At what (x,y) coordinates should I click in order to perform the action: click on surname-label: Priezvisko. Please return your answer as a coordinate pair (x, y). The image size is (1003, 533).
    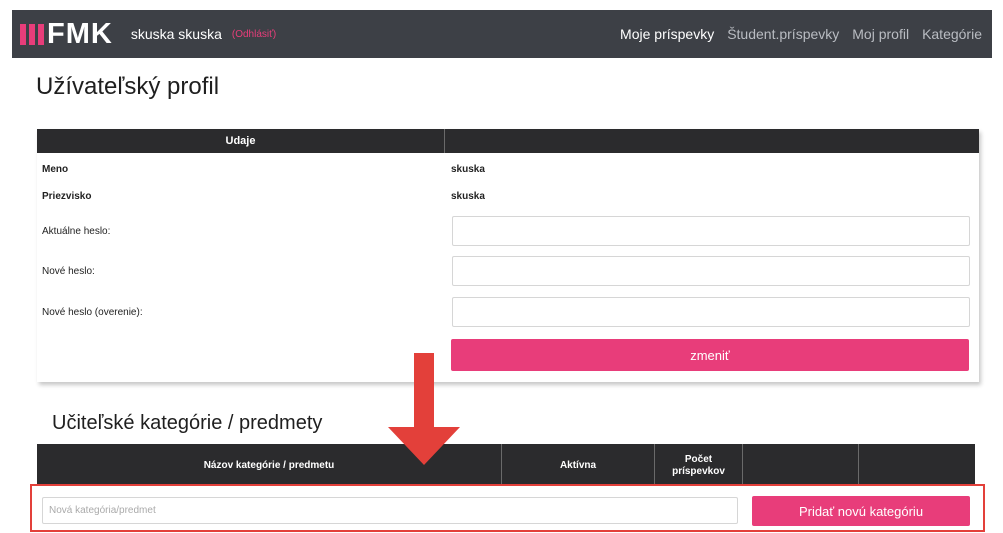
    Looking at the image, I should click on (67, 196).